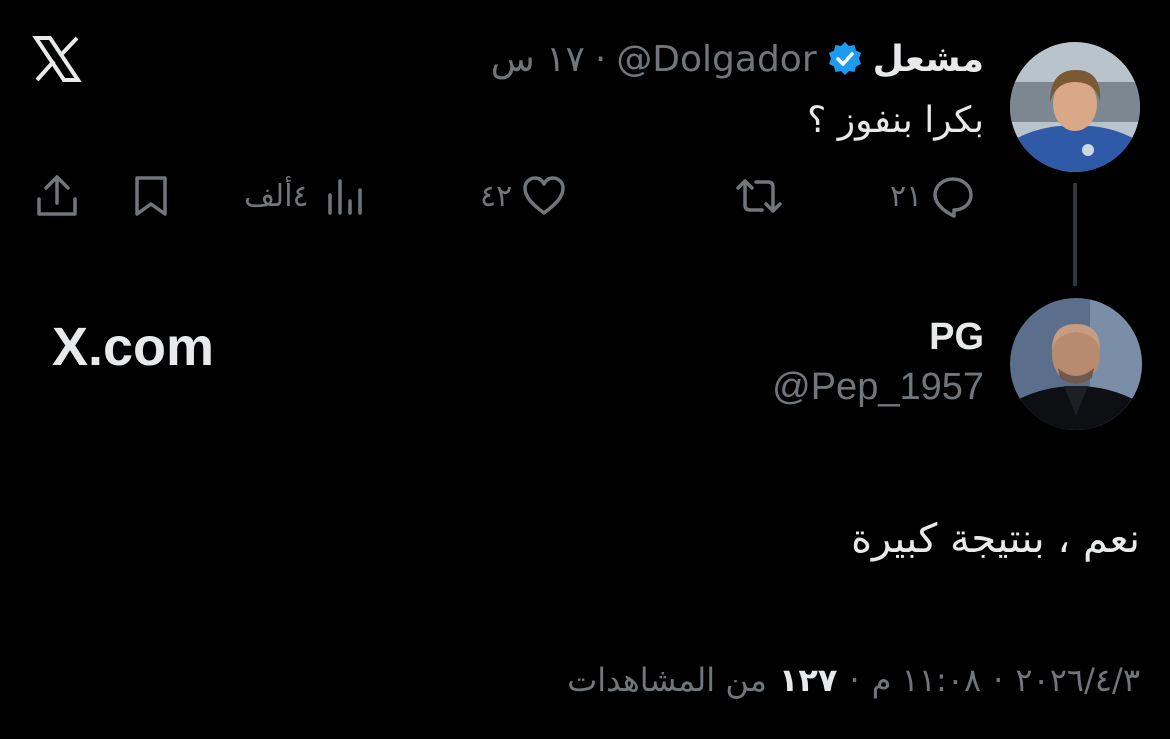 The width and height of the screenshot is (1170, 739). I want to click on site-watermark: X.com, so click(133, 347).